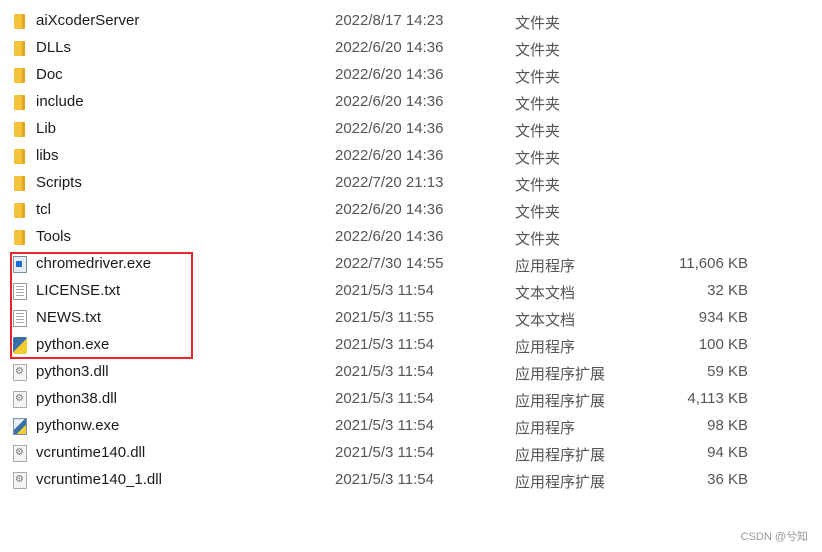 This screenshot has height=552, width=822. I want to click on file-row: tcl 2022/6/20 14:36 文件夹, so click(411, 210).